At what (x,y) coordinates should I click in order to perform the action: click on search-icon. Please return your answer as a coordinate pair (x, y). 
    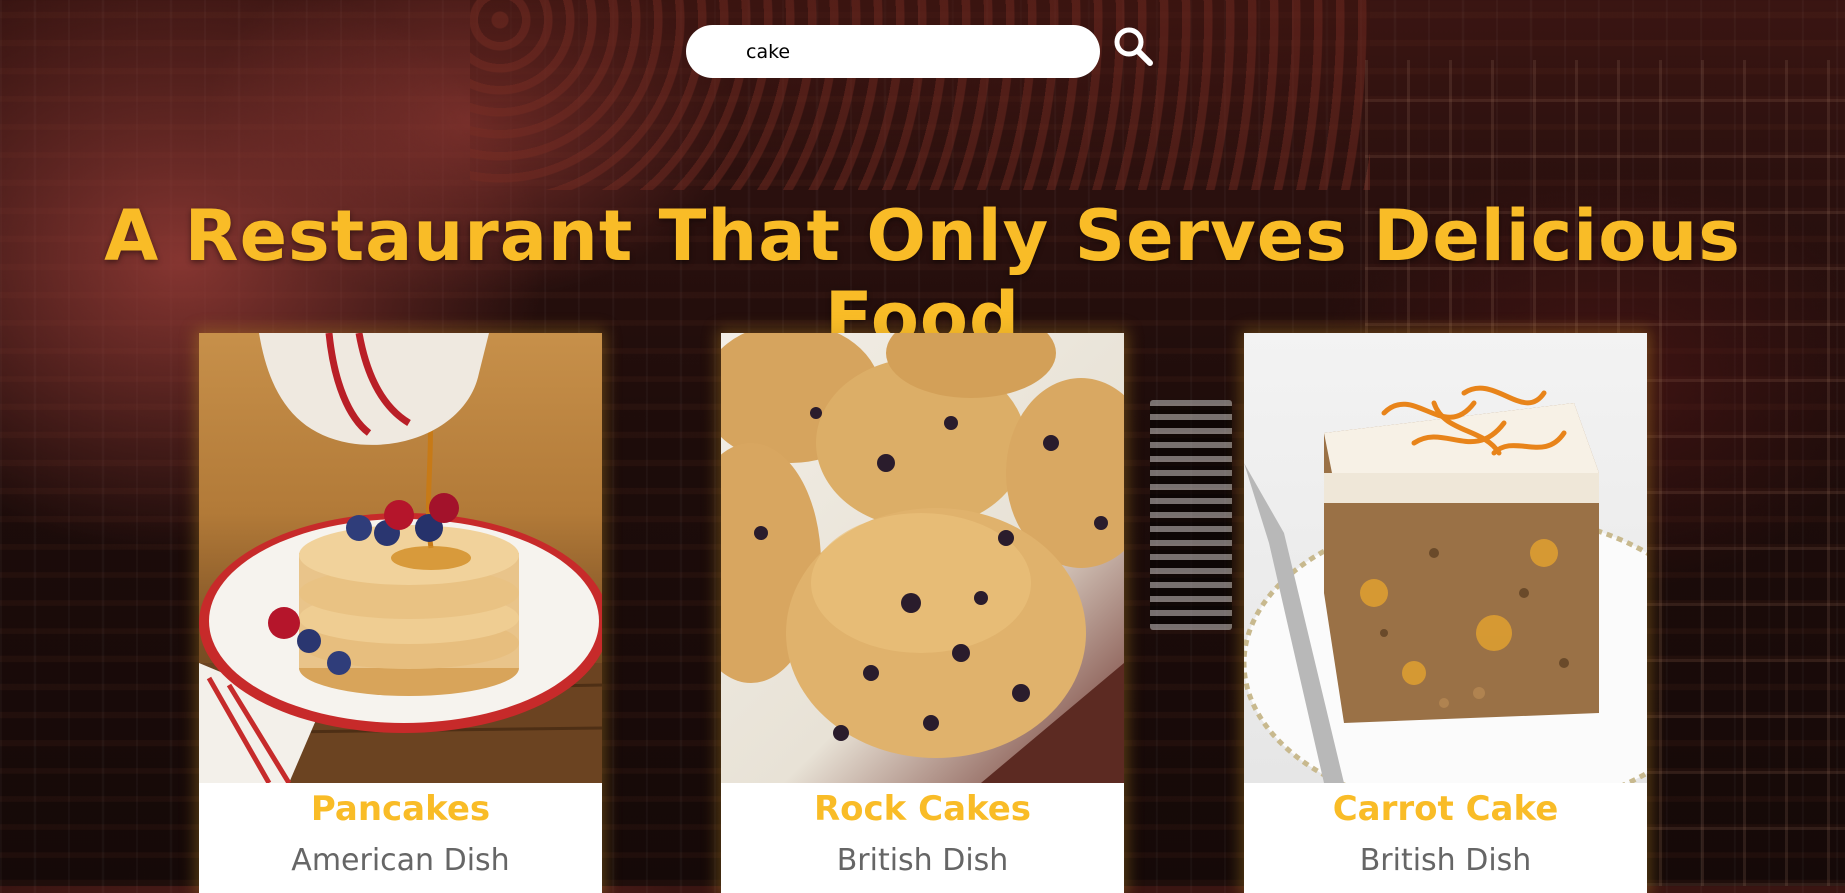
    Looking at the image, I should click on (1133, 46).